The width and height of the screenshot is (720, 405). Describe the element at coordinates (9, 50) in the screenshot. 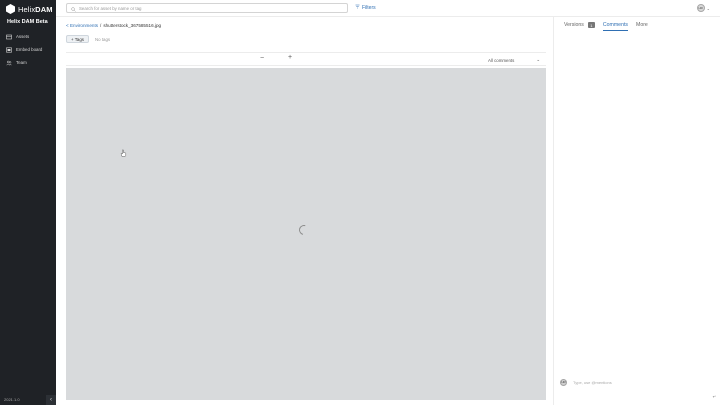

I see `embed-board-icon` at that location.